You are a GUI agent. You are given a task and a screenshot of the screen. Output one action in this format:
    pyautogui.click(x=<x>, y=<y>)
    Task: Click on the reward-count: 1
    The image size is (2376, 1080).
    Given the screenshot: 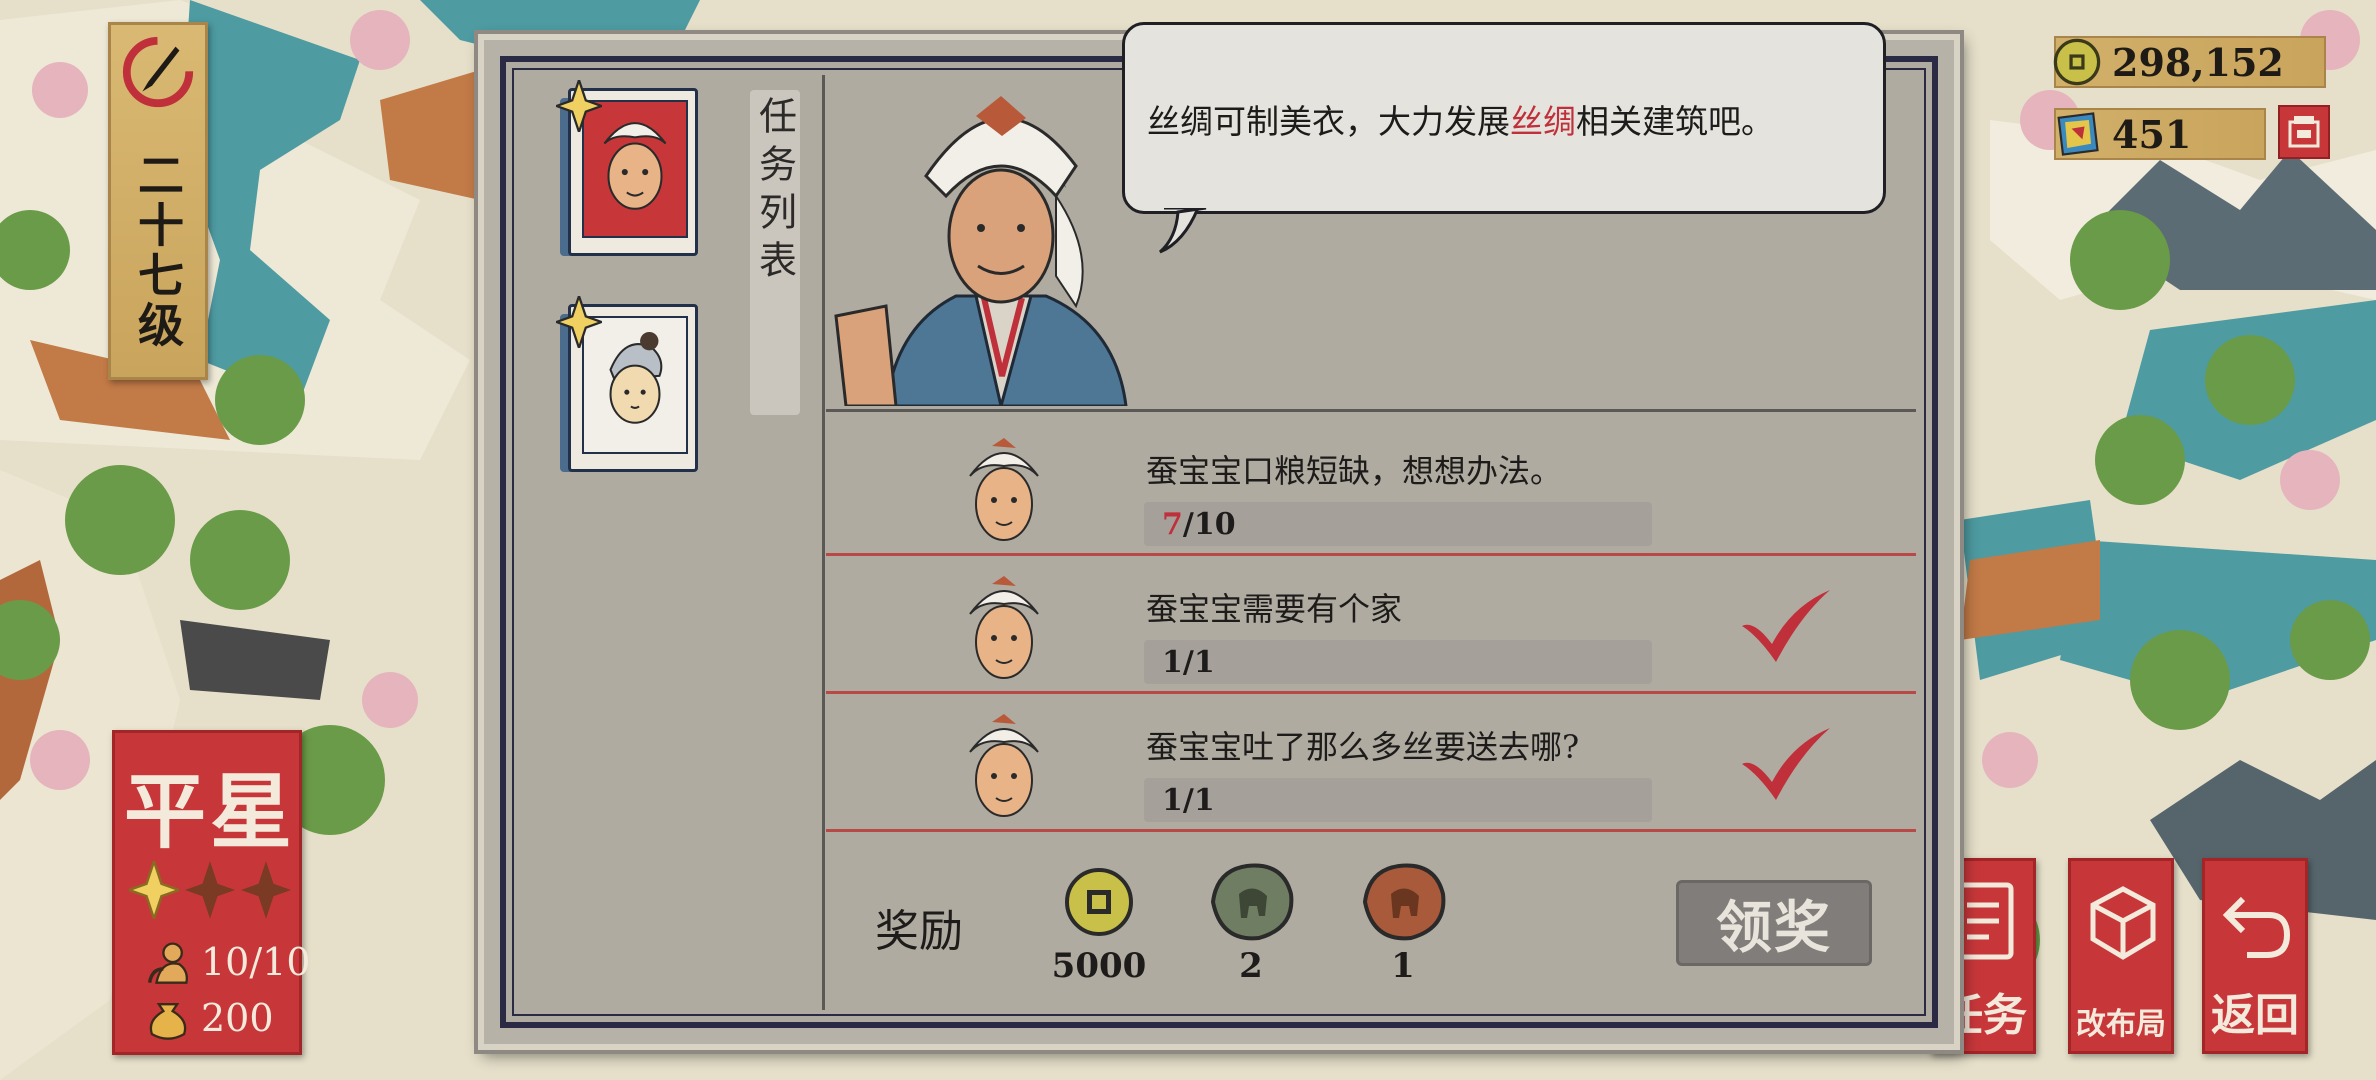 What is the action you would take?
    pyautogui.click(x=1403, y=966)
    